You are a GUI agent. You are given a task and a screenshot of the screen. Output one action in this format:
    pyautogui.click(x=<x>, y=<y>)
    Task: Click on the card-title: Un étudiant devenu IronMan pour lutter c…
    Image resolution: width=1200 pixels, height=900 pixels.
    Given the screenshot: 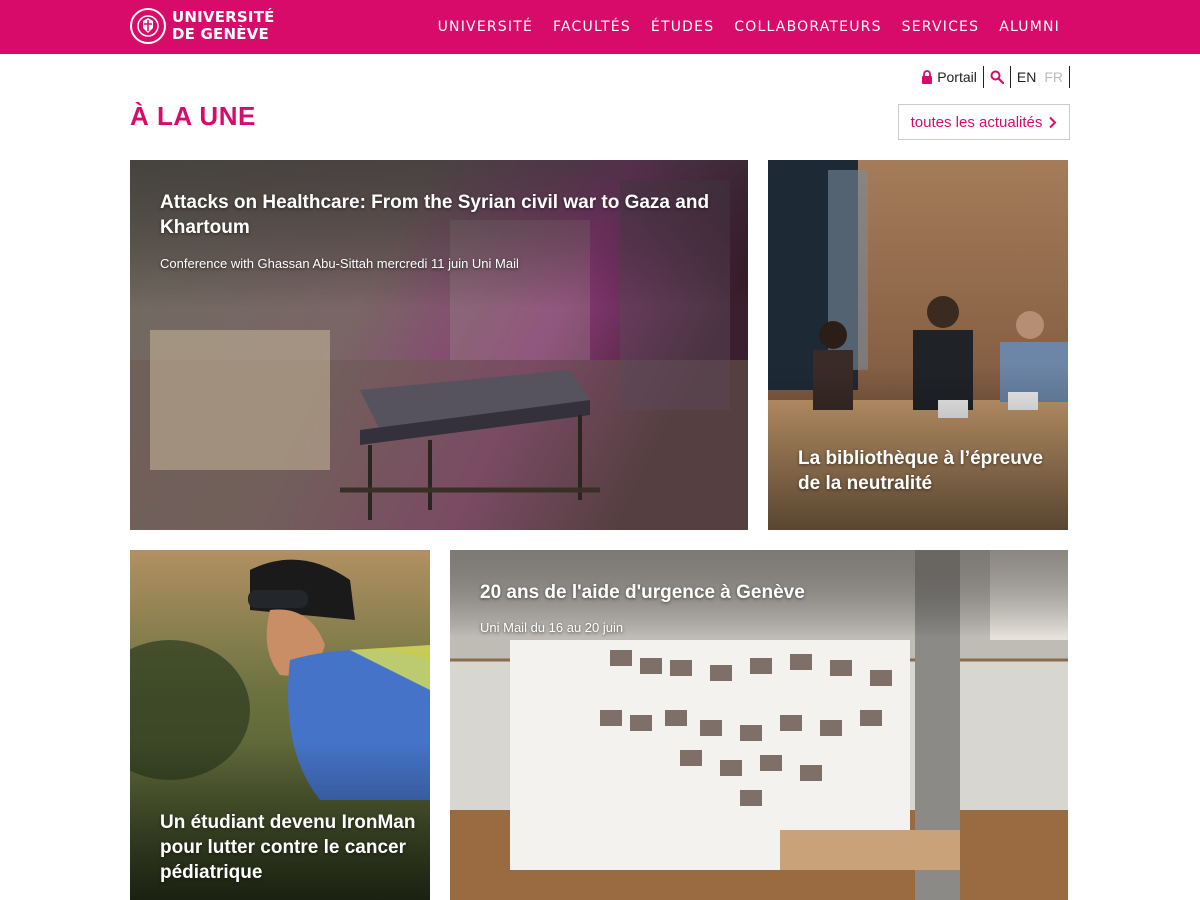 What is the action you would take?
    pyautogui.click(x=288, y=847)
    